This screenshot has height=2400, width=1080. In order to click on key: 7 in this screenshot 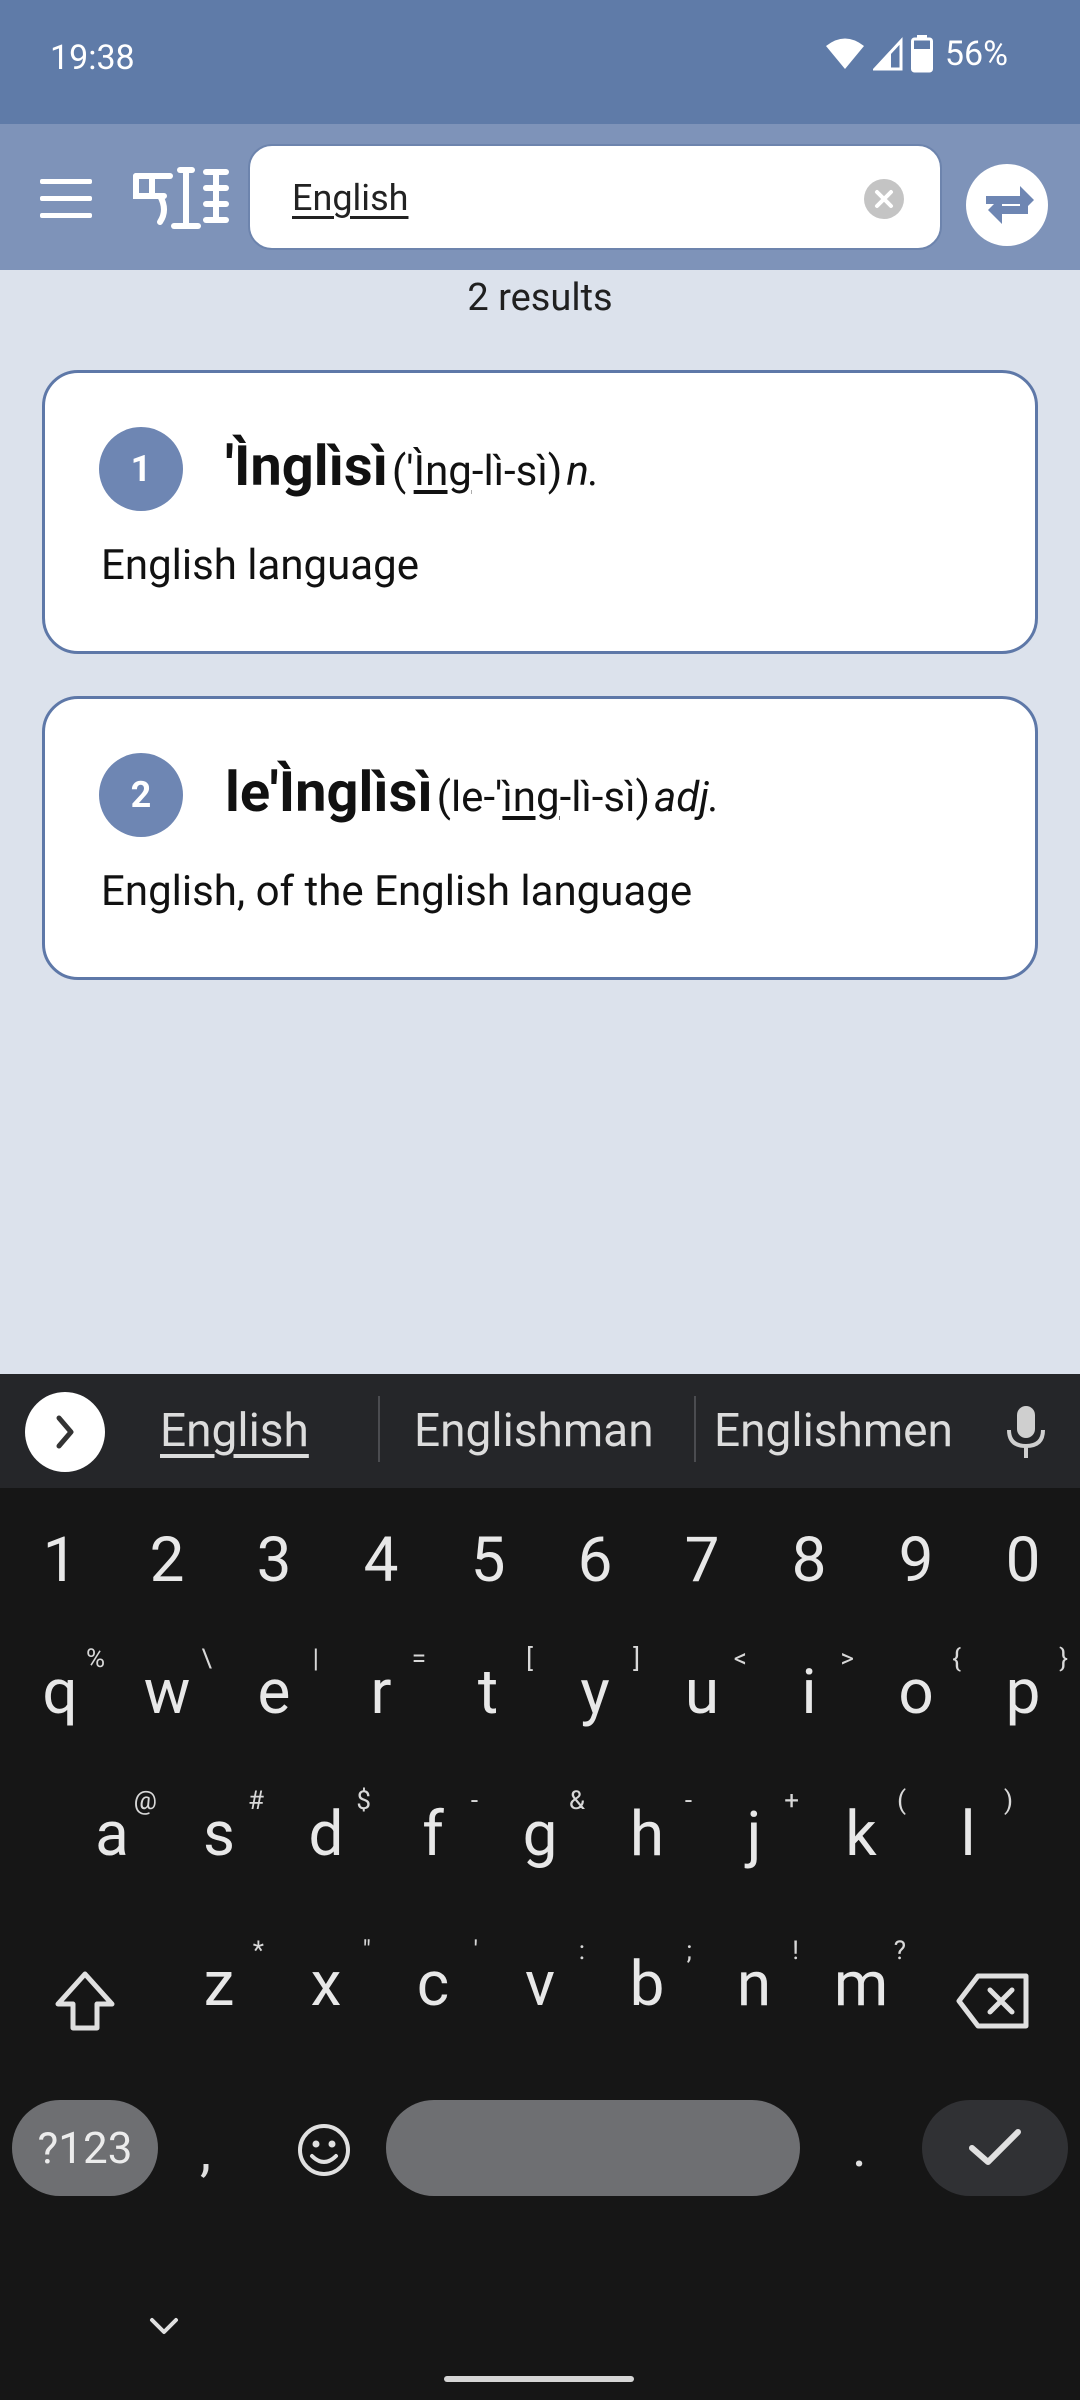, I will do `click(702, 1560)`.